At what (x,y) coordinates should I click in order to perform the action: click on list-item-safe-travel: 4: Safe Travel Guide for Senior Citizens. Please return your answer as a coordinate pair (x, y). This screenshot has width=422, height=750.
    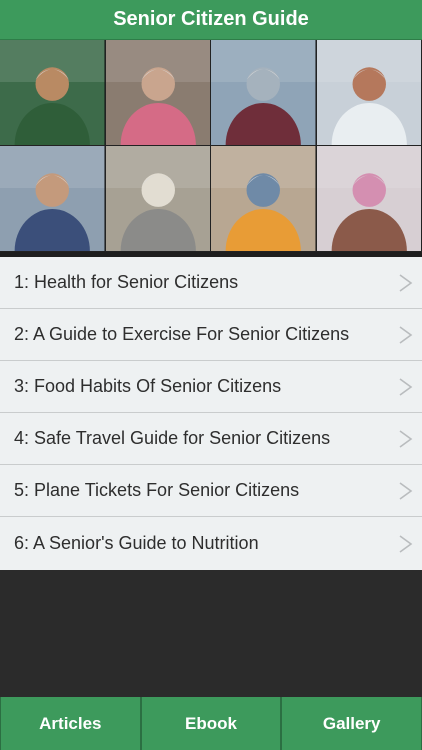
    Looking at the image, I should click on (211, 439).